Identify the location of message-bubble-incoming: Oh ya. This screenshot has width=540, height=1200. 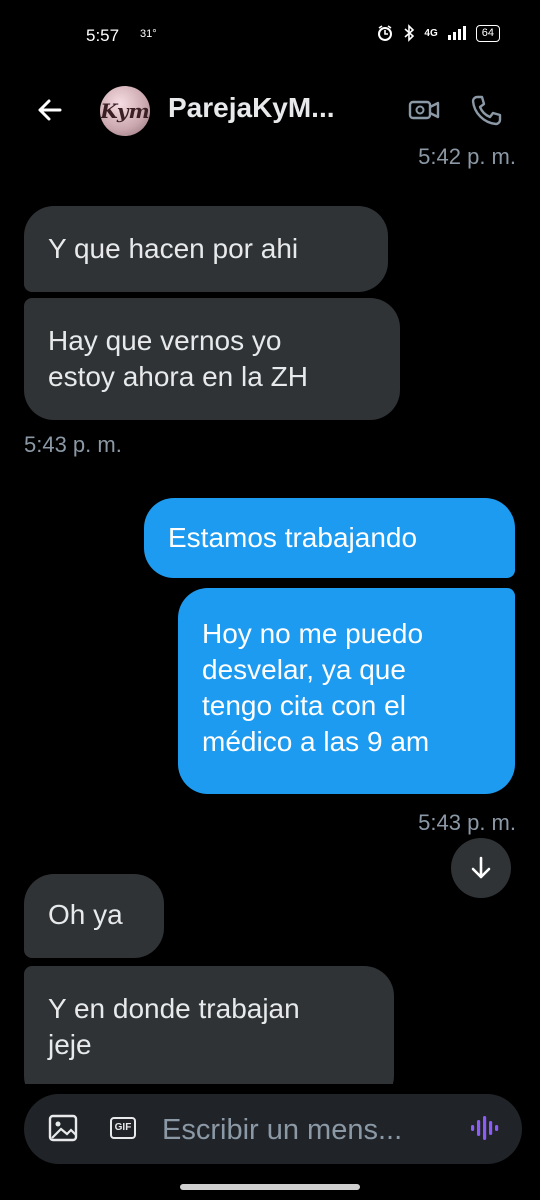
(94, 916).